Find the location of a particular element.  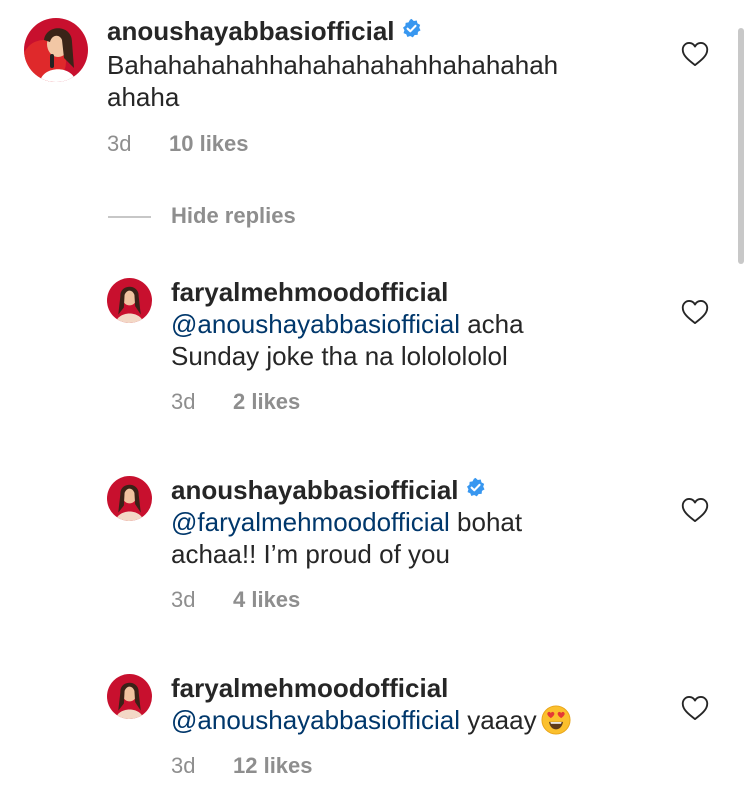

scrollbar is located at coordinates (741, 146).